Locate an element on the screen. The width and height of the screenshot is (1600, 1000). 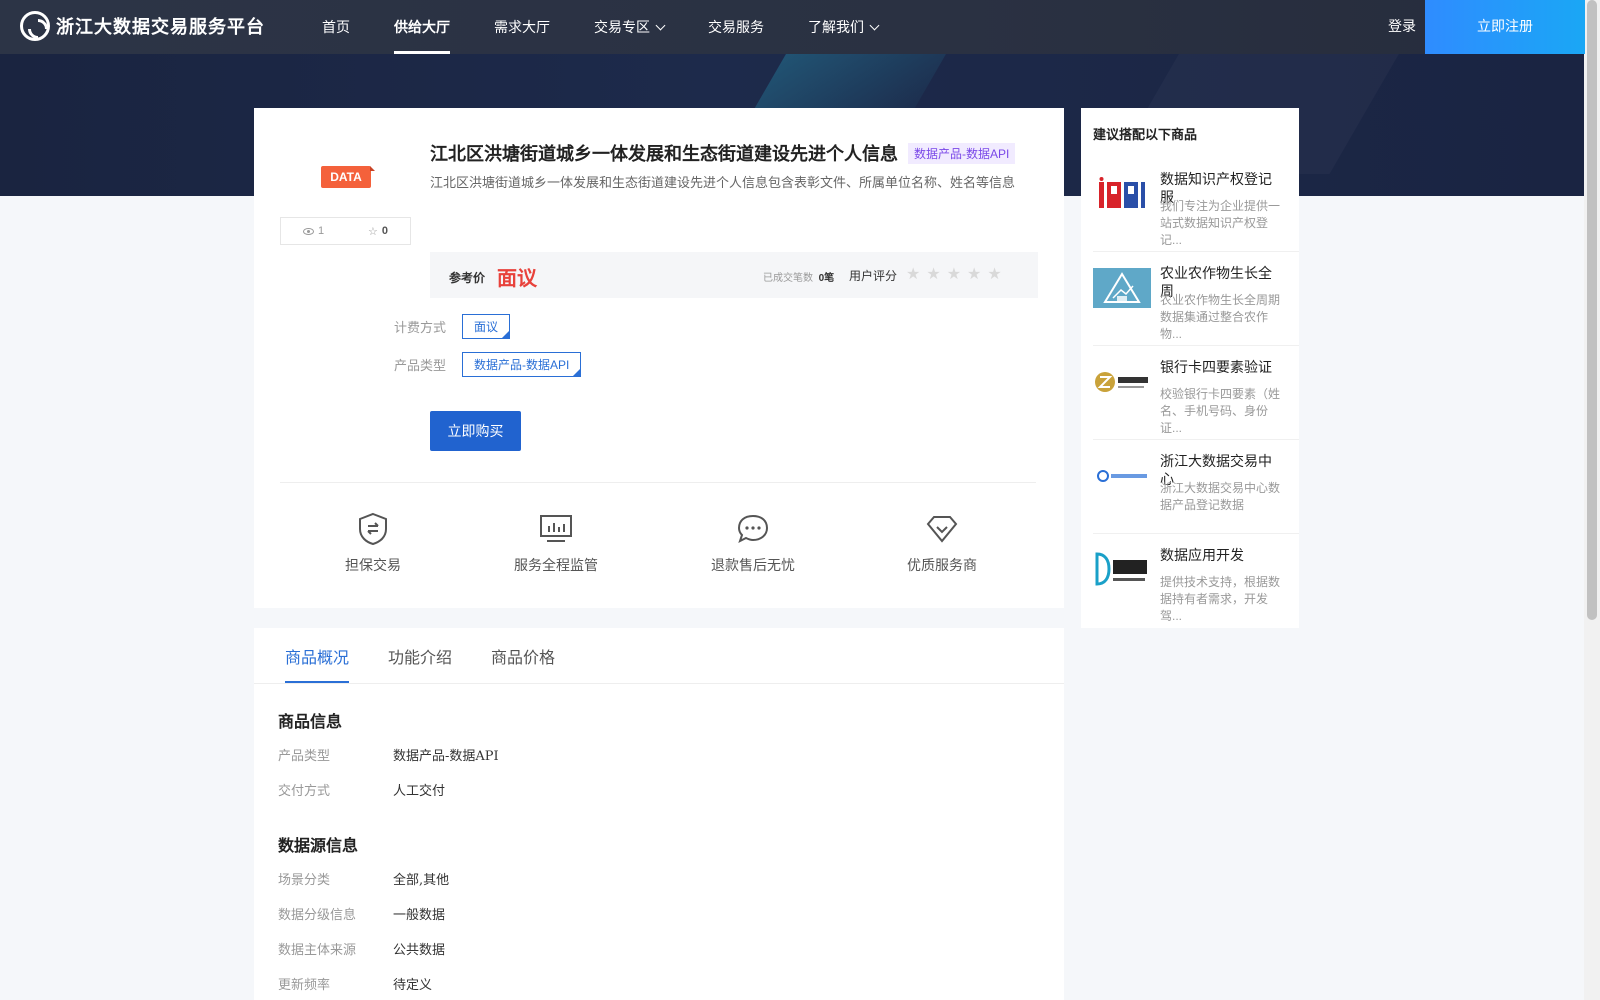
feature-label: 服务全程监管 is located at coordinates (556, 565).